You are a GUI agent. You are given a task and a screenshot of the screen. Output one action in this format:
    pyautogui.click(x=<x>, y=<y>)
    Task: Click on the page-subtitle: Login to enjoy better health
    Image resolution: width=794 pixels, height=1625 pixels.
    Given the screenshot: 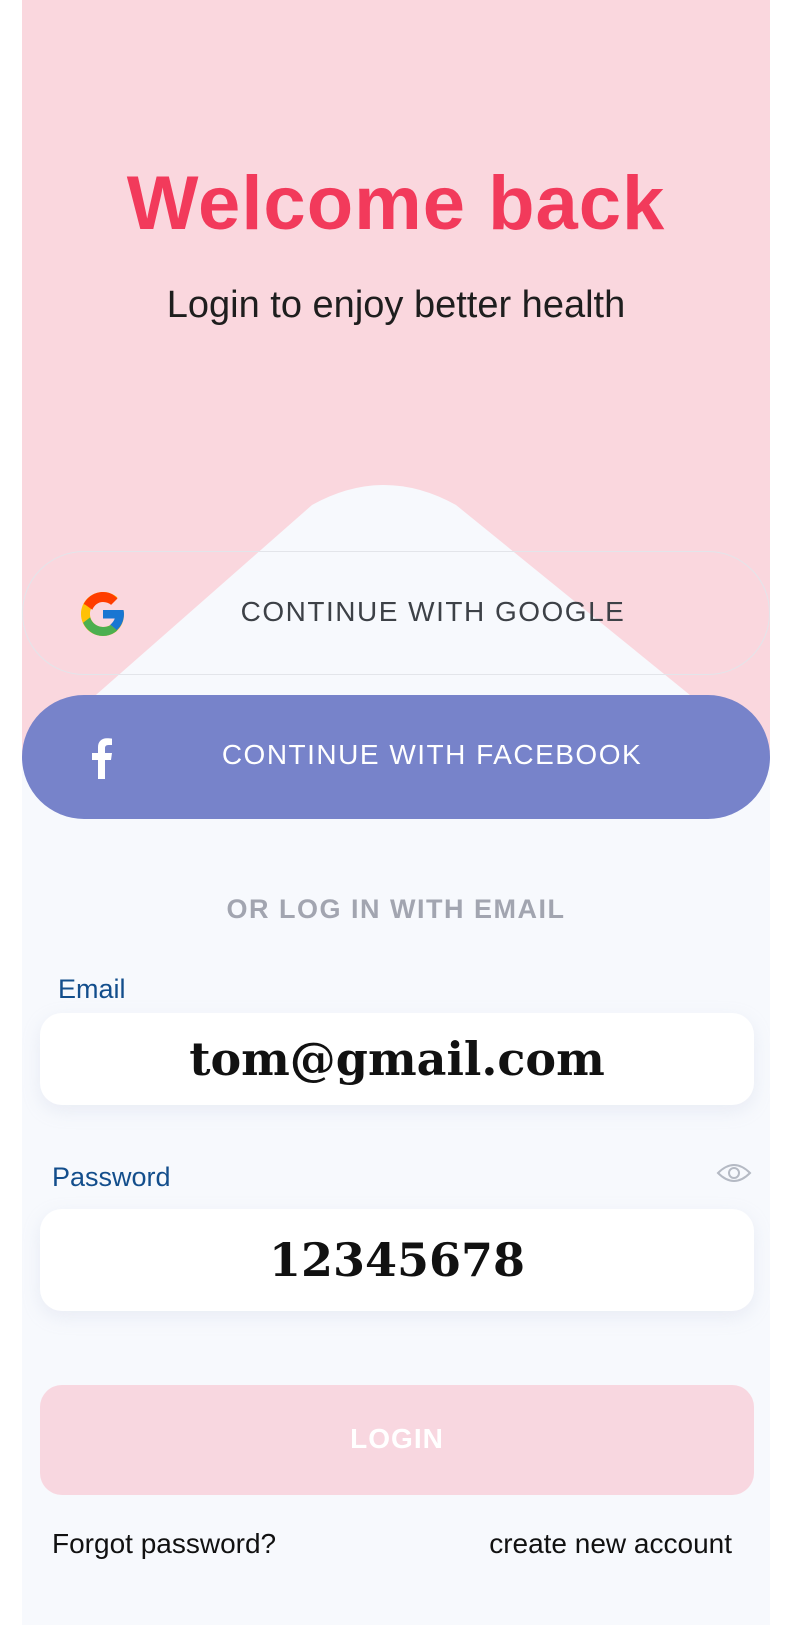 What is the action you would take?
    pyautogui.click(x=396, y=305)
    